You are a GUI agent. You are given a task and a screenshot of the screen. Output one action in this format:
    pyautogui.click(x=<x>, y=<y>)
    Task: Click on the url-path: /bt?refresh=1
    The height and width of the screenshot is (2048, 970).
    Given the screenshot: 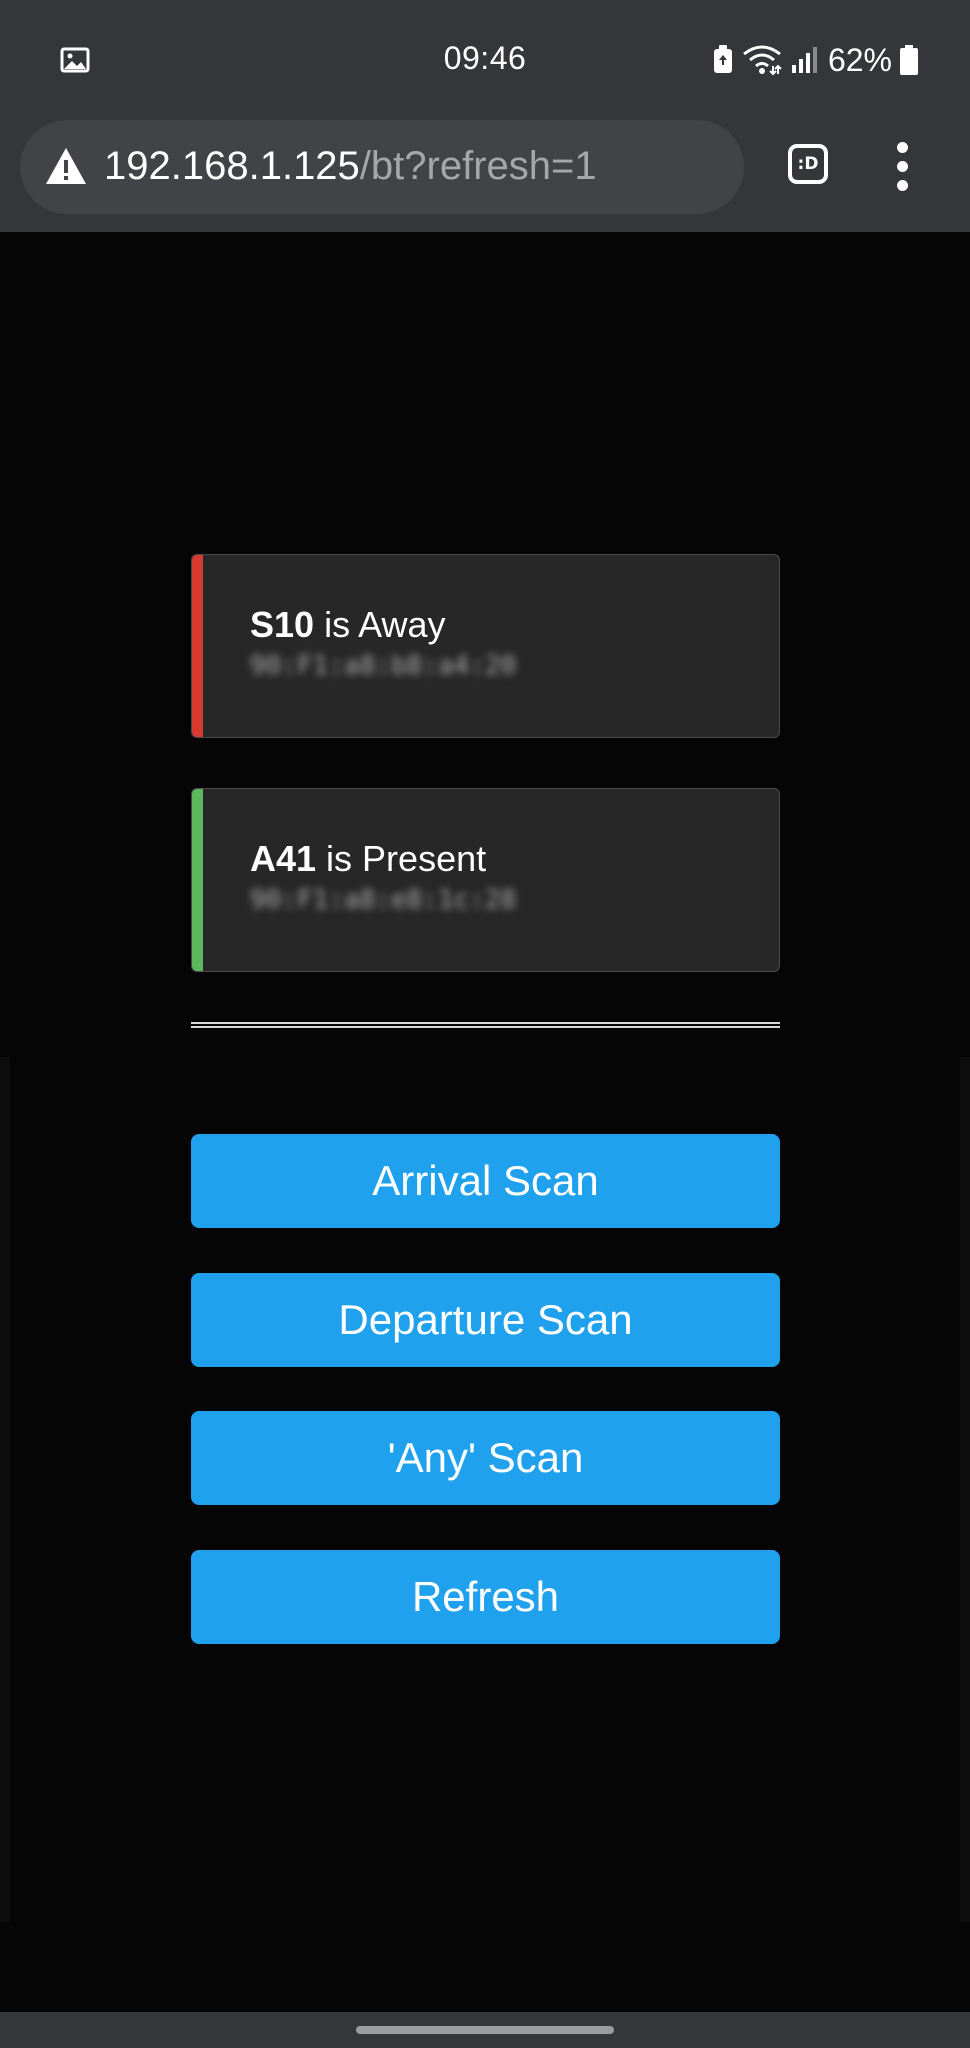 What is the action you would take?
    pyautogui.click(x=478, y=166)
    